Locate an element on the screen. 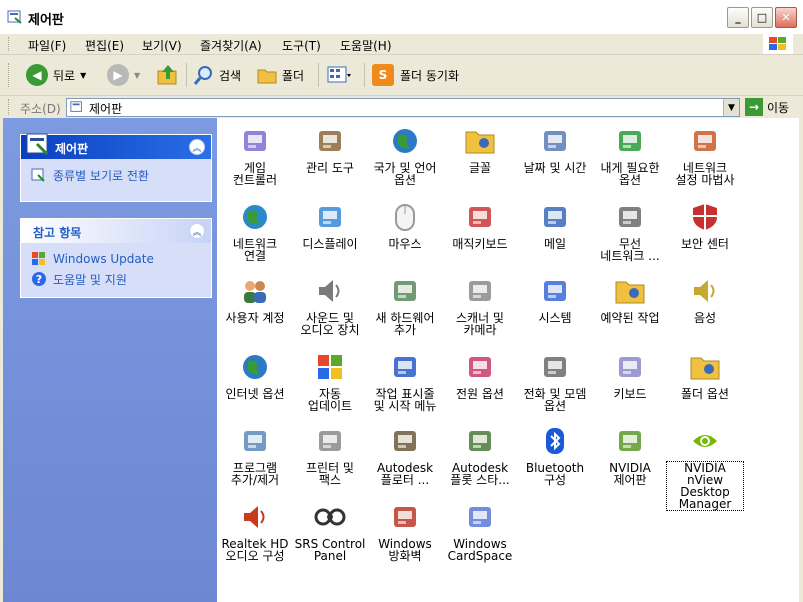 This screenshot has height=602, width=803. menu-file: 파일(F) is located at coordinates (47, 45).